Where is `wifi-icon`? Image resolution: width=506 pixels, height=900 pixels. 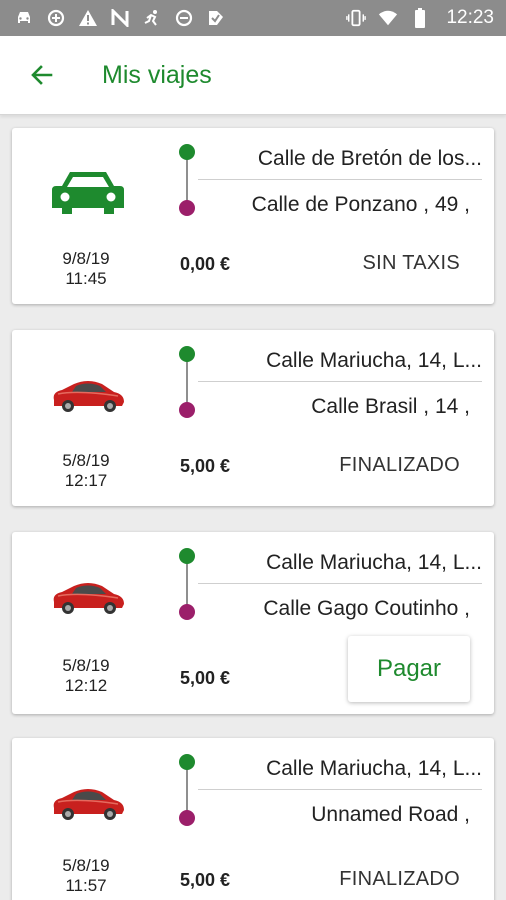 wifi-icon is located at coordinates (388, 18).